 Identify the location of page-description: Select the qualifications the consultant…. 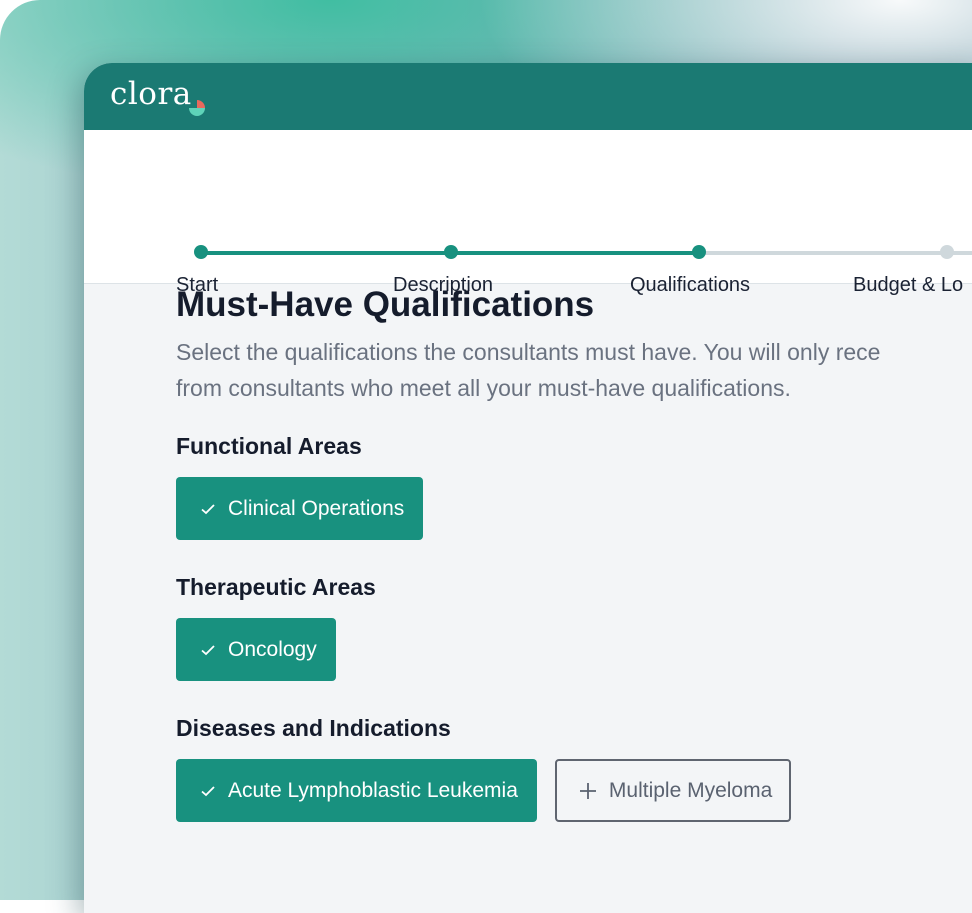
(528, 370).